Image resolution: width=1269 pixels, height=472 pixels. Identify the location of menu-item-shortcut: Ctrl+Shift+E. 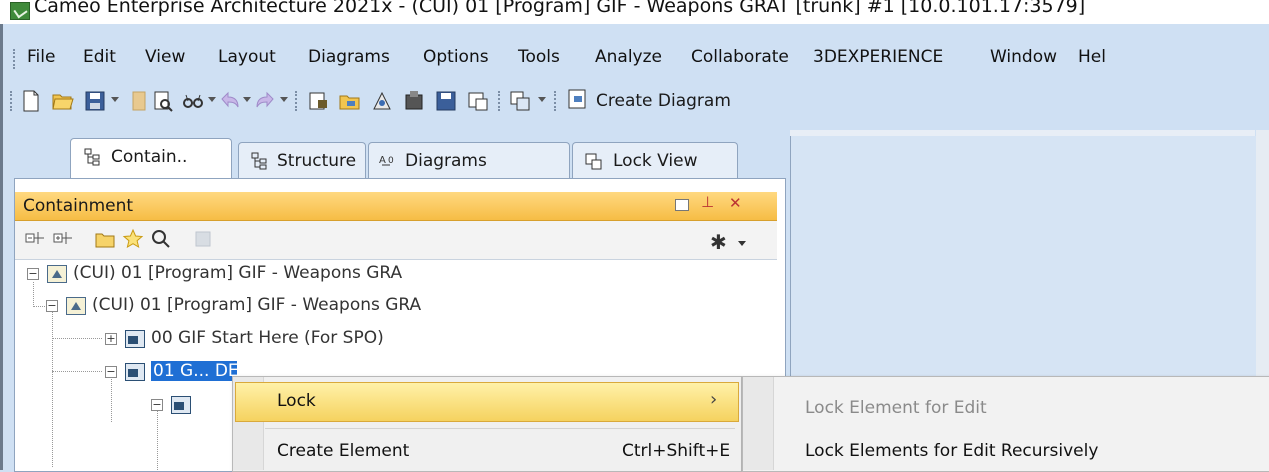
(676, 451).